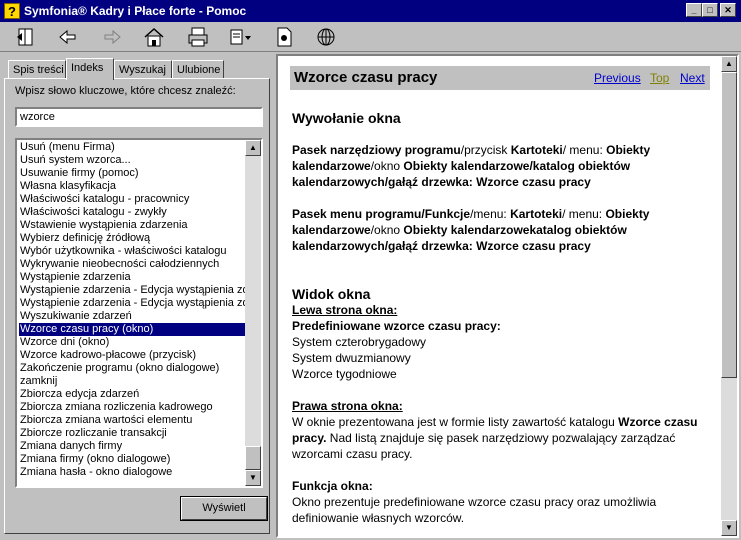 The width and height of the screenshot is (741, 540). What do you see at coordinates (133, 394) in the screenshot?
I see `index-list-item: Zbiorcza edycja zdarzeń` at bounding box center [133, 394].